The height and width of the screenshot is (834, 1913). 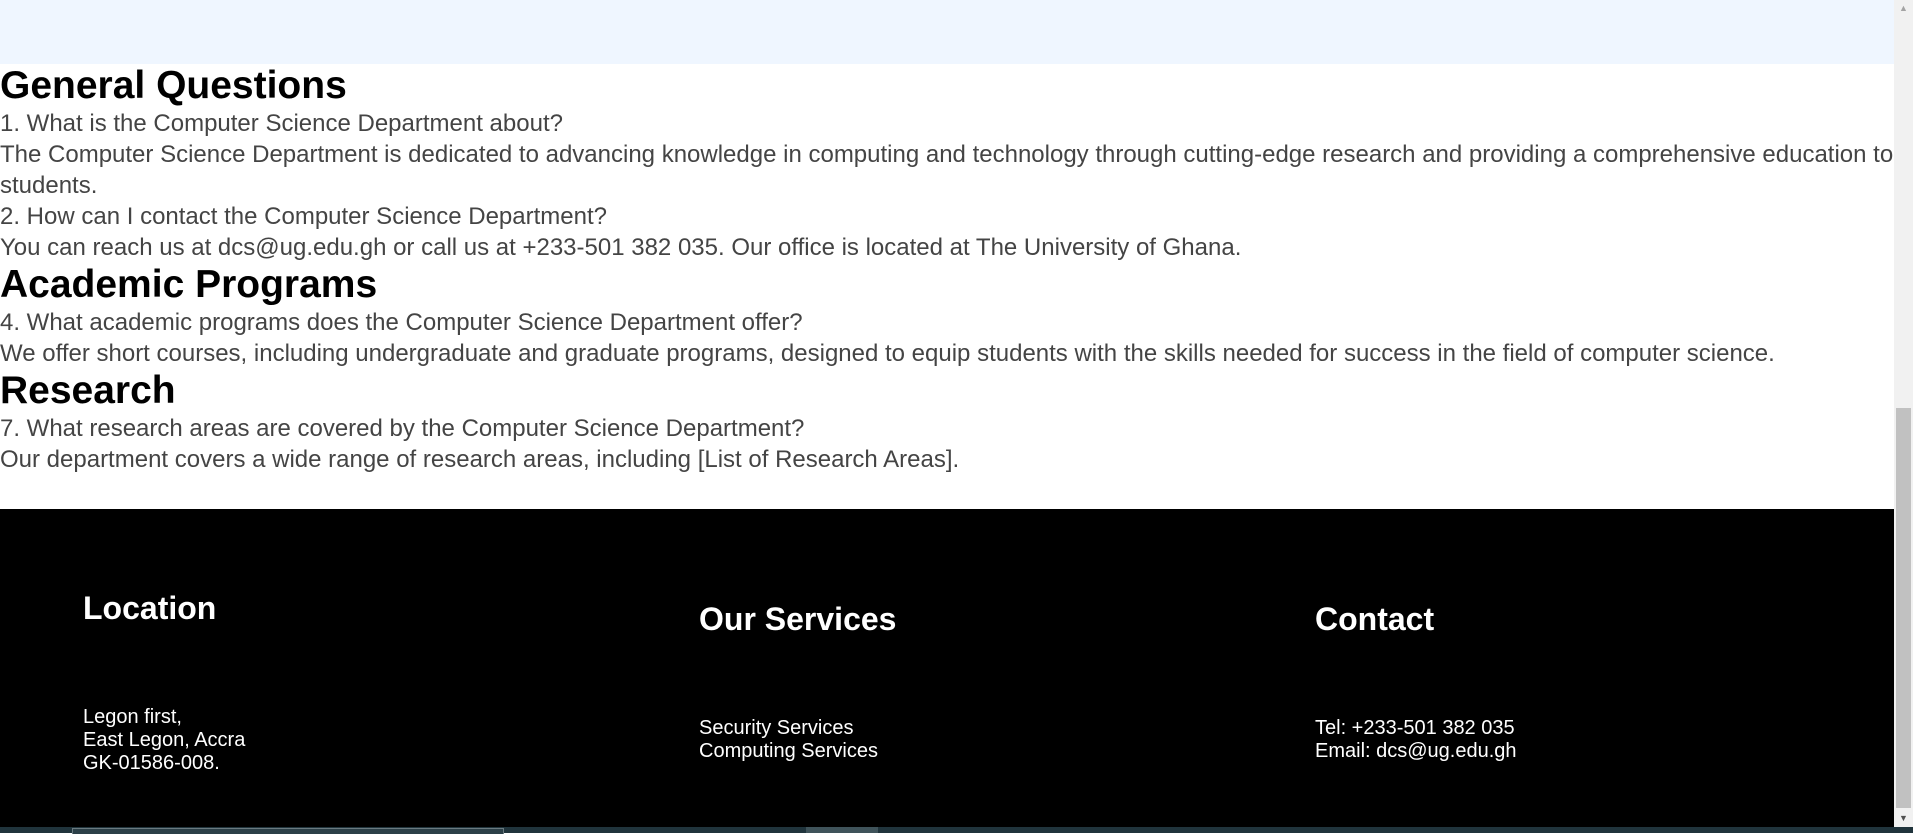 I want to click on contact-email: Email: dcs@ug.edu.gh, so click(x=1416, y=751).